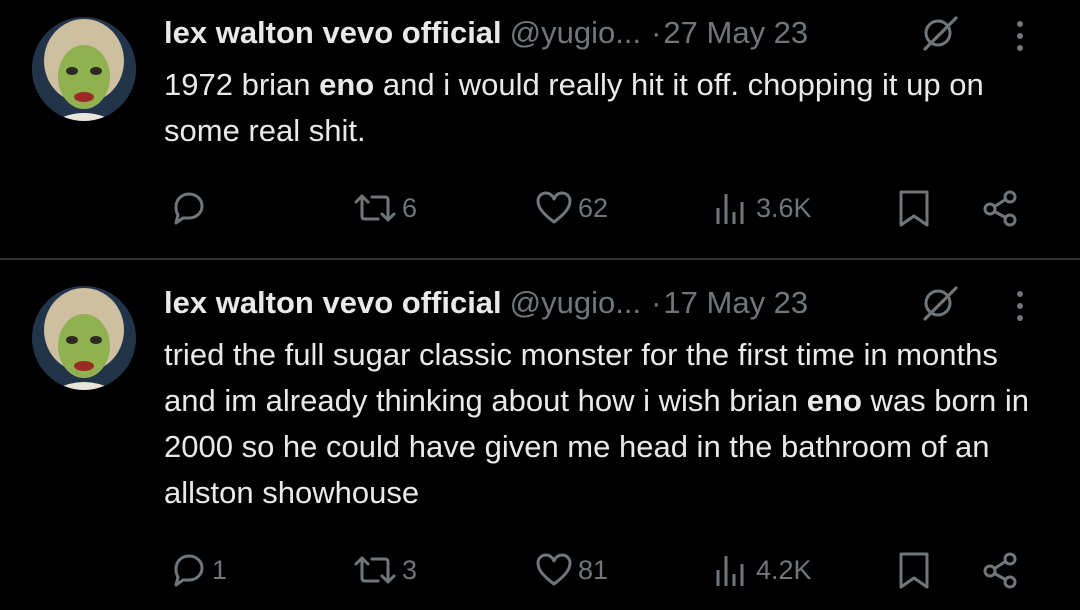 This screenshot has width=1080, height=610. I want to click on views-count: 4.2K, so click(784, 569).